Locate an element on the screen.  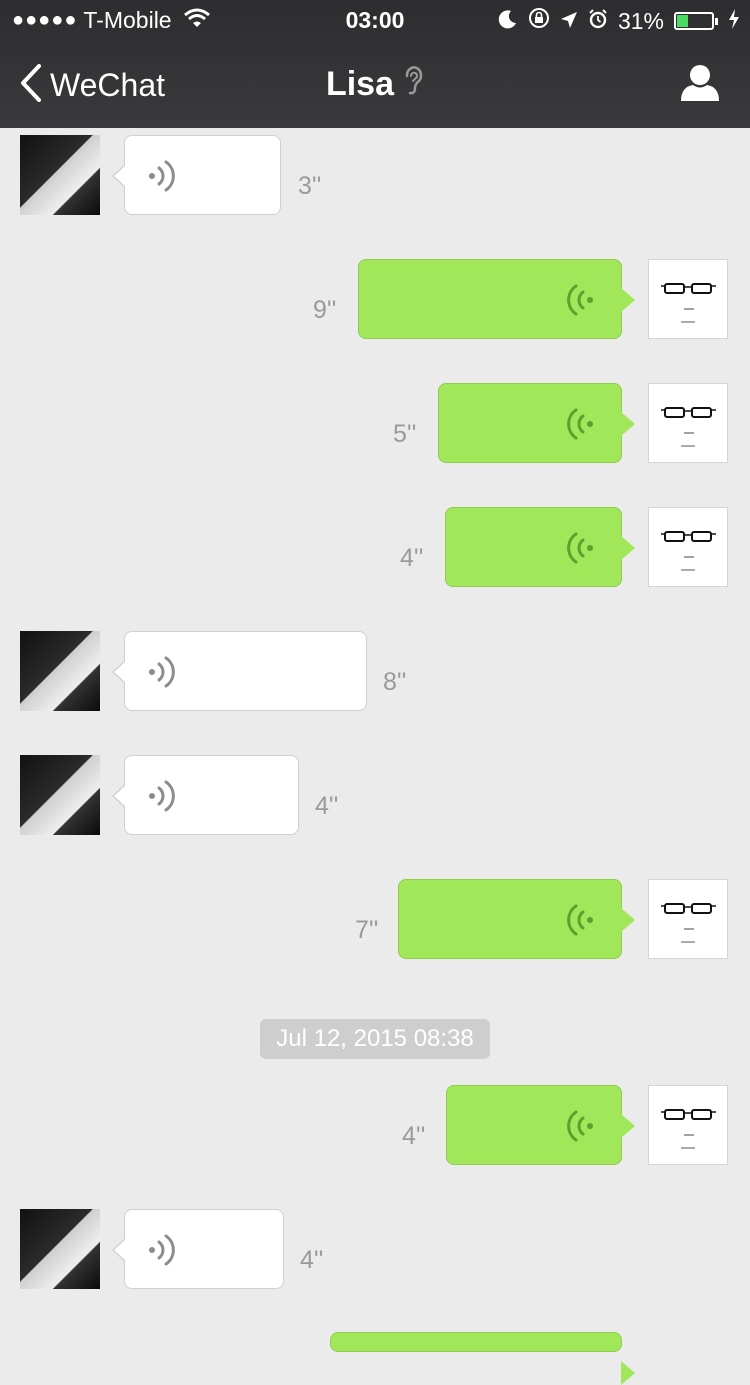
battery-icon is located at coordinates (696, 21).